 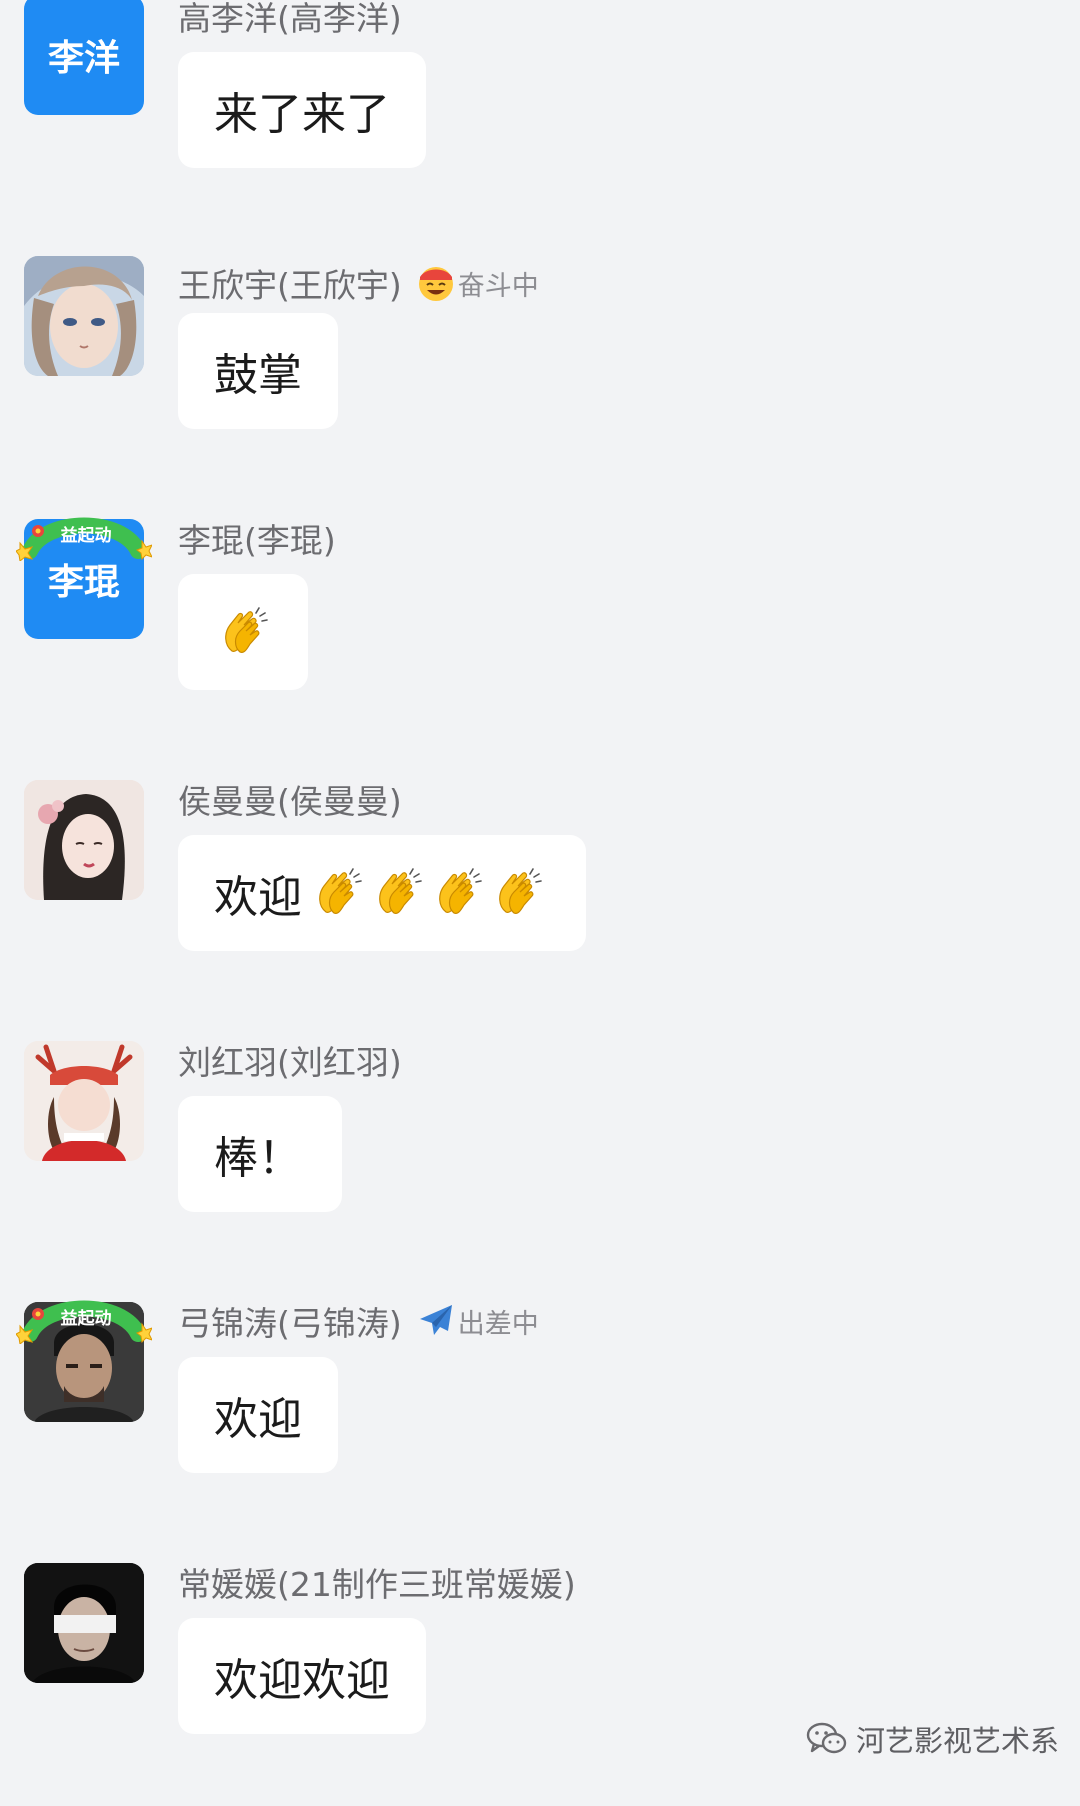 I want to click on avatar-label: 李洋, so click(x=83, y=58).